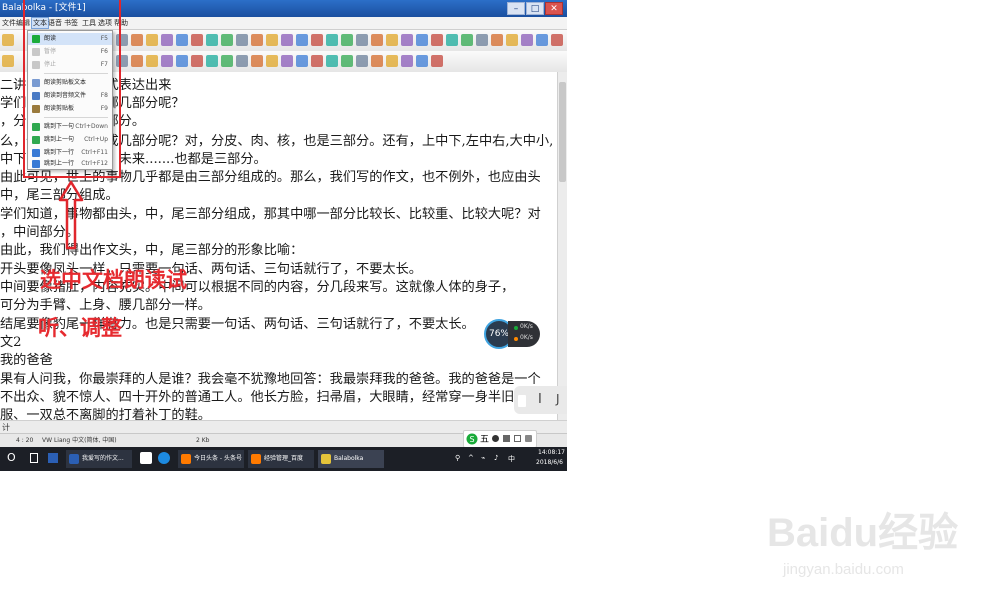  I want to click on date: 2018/6/6, so click(549, 462).